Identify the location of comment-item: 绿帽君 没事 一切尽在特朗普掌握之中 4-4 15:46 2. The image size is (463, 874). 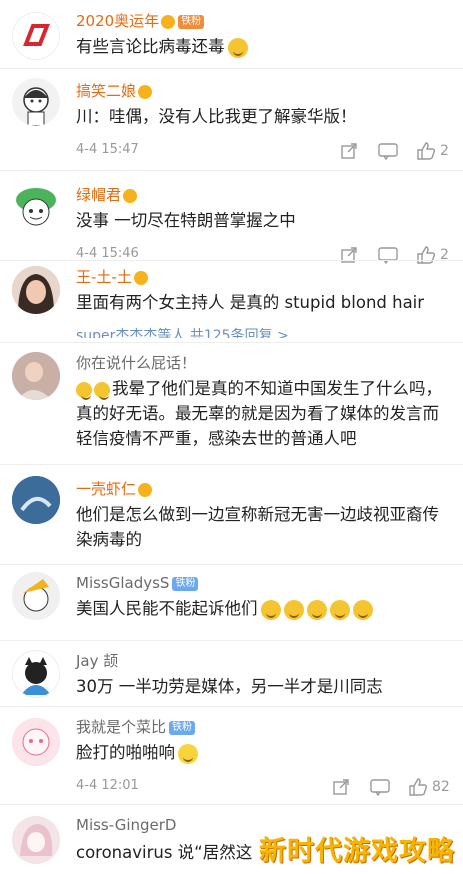
(231, 218).